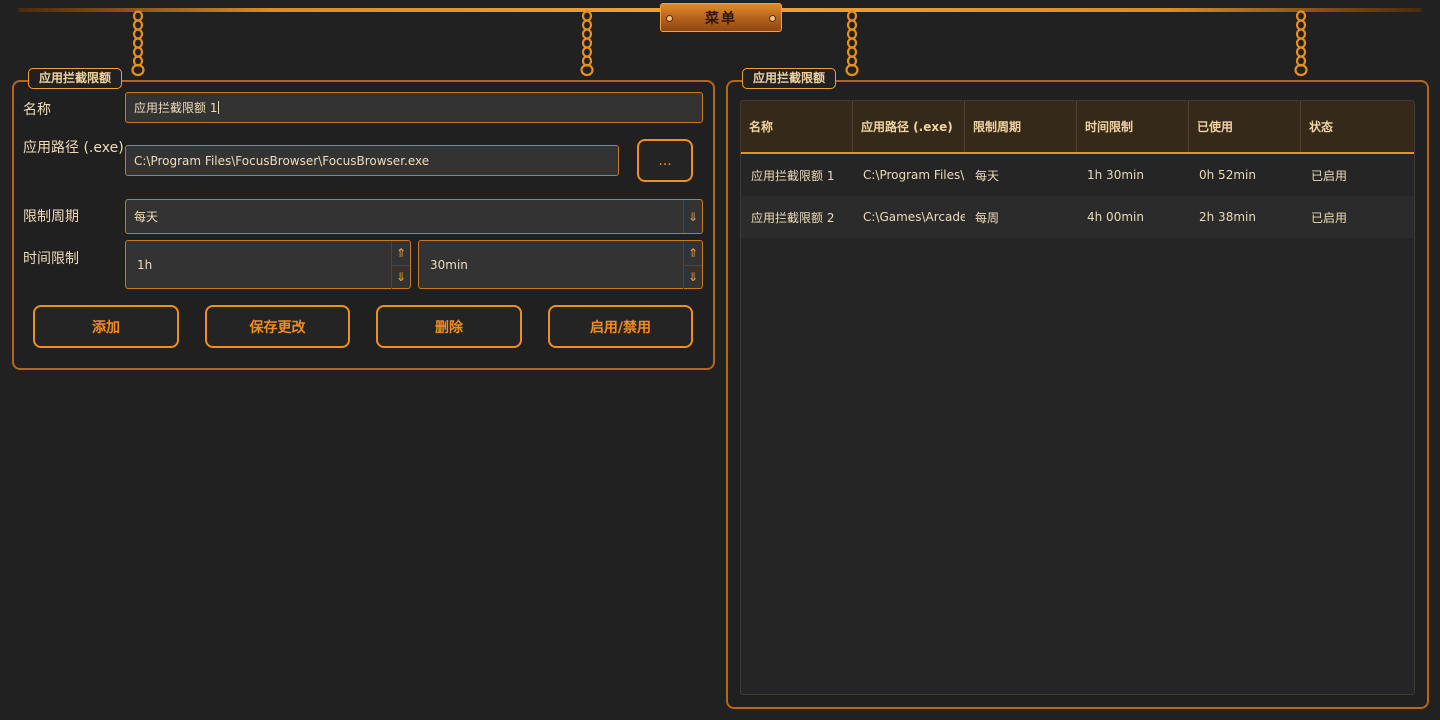 The width and height of the screenshot is (1440, 720). I want to click on hours-value: 1h, so click(145, 264).